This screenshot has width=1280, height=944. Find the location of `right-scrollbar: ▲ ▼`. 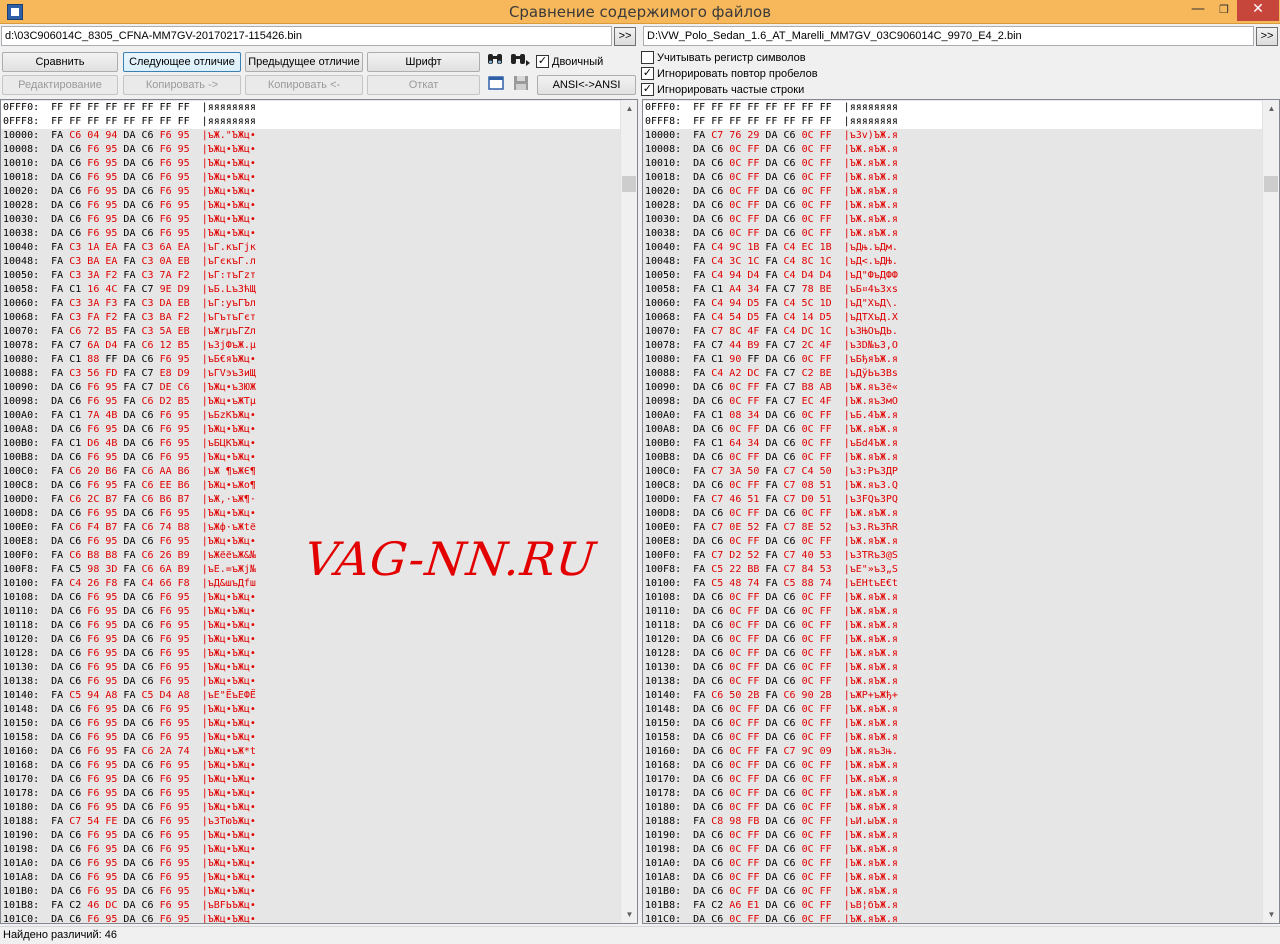

right-scrollbar: ▲ ▼ is located at coordinates (1270, 511).